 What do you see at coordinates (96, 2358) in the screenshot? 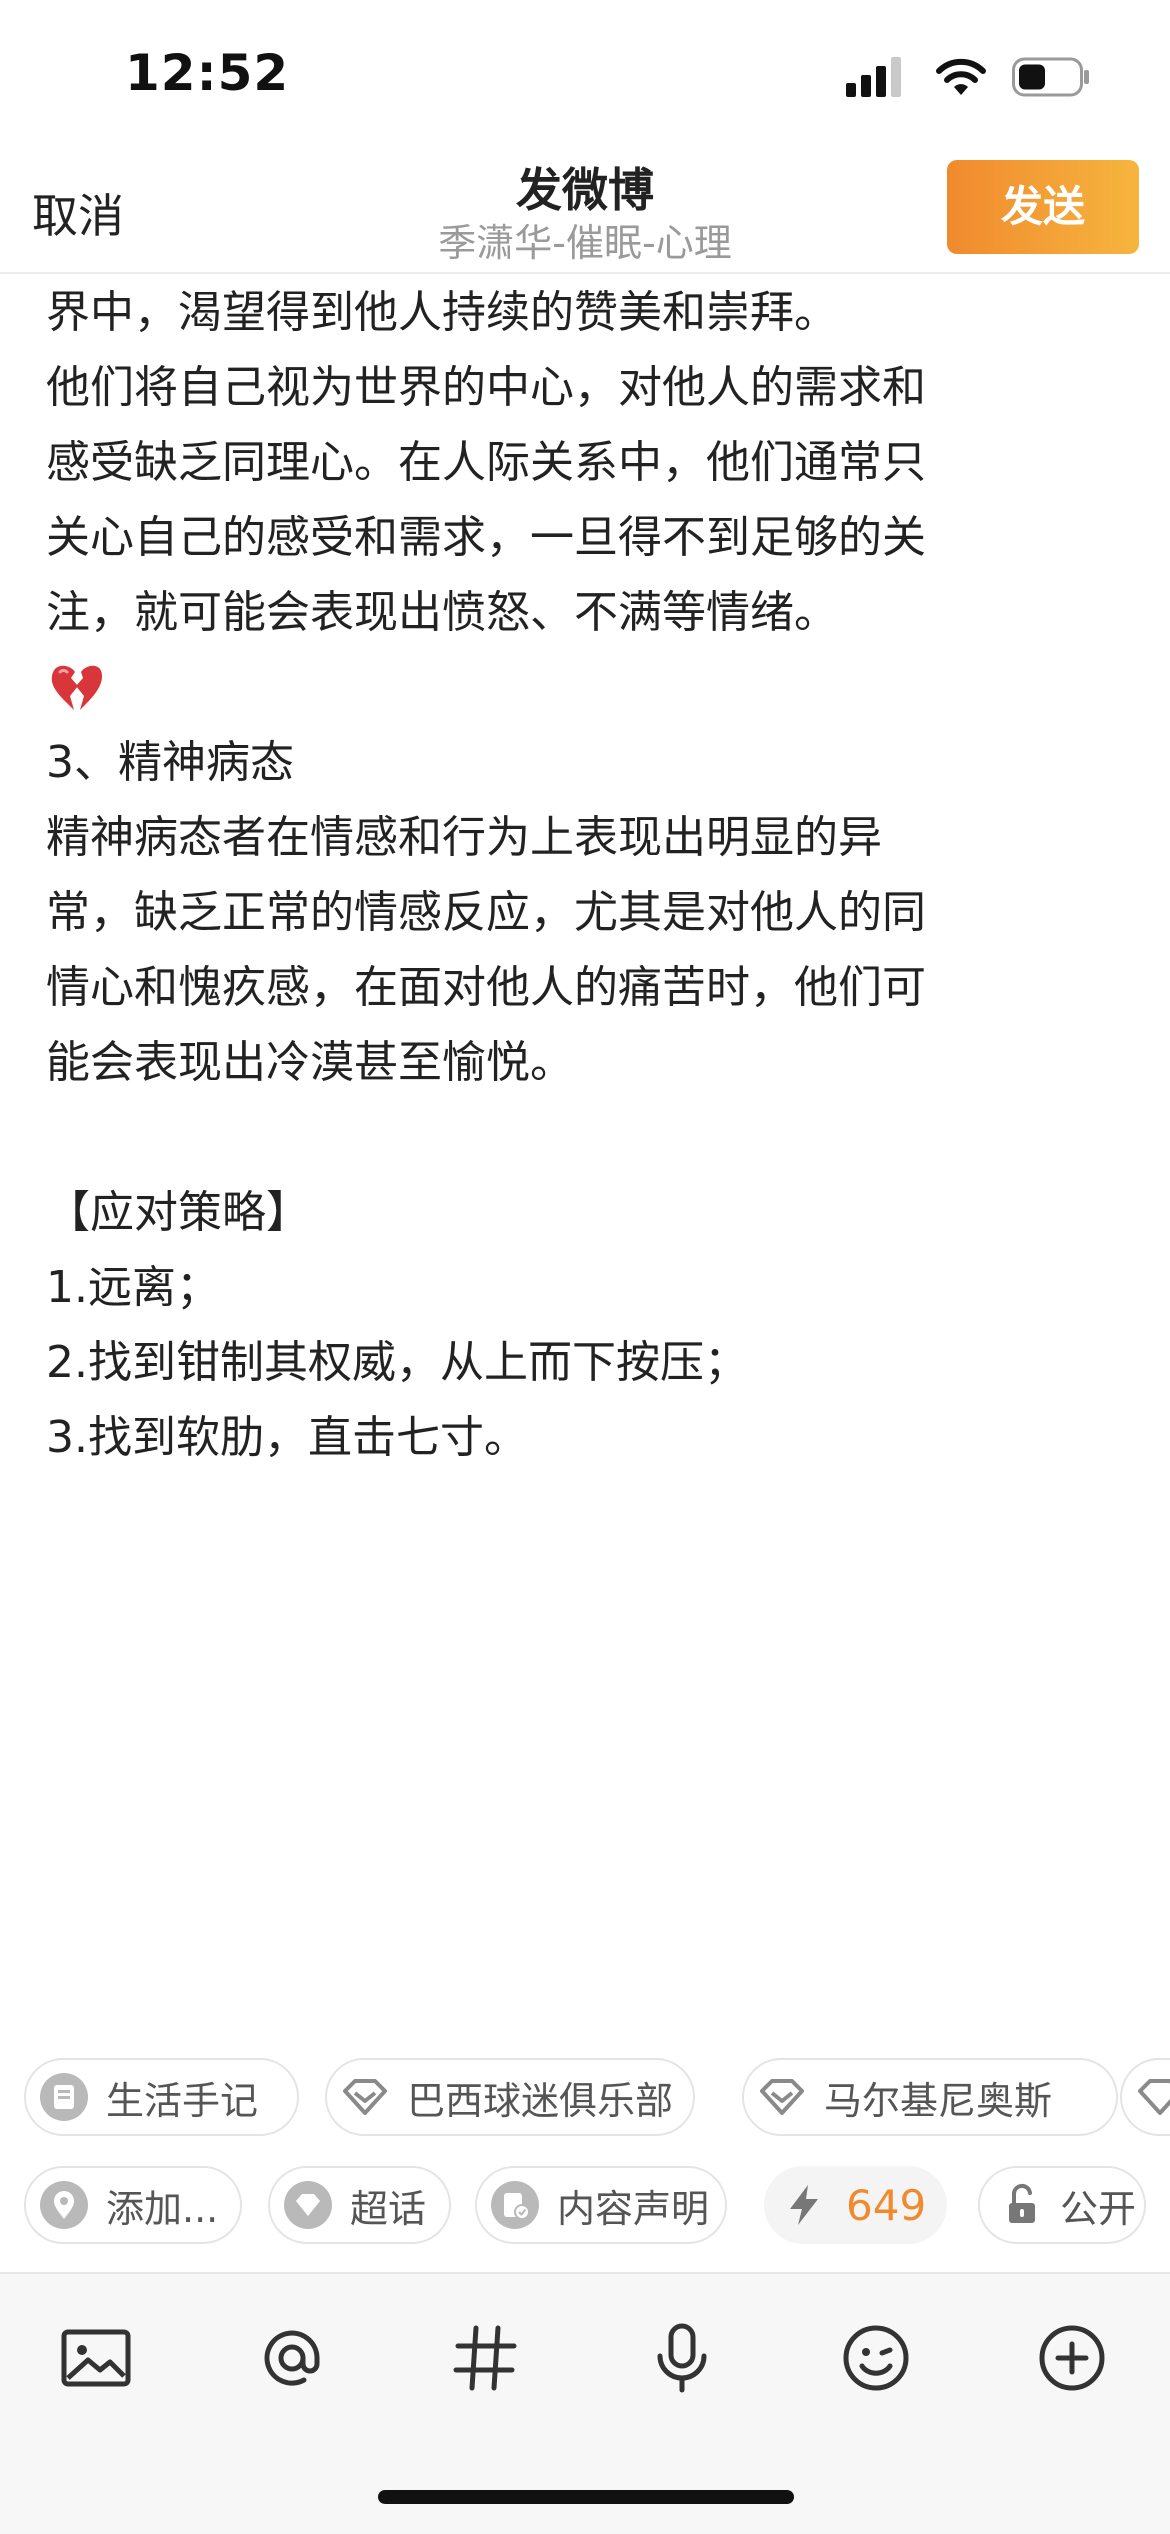
I see `image-icon` at bounding box center [96, 2358].